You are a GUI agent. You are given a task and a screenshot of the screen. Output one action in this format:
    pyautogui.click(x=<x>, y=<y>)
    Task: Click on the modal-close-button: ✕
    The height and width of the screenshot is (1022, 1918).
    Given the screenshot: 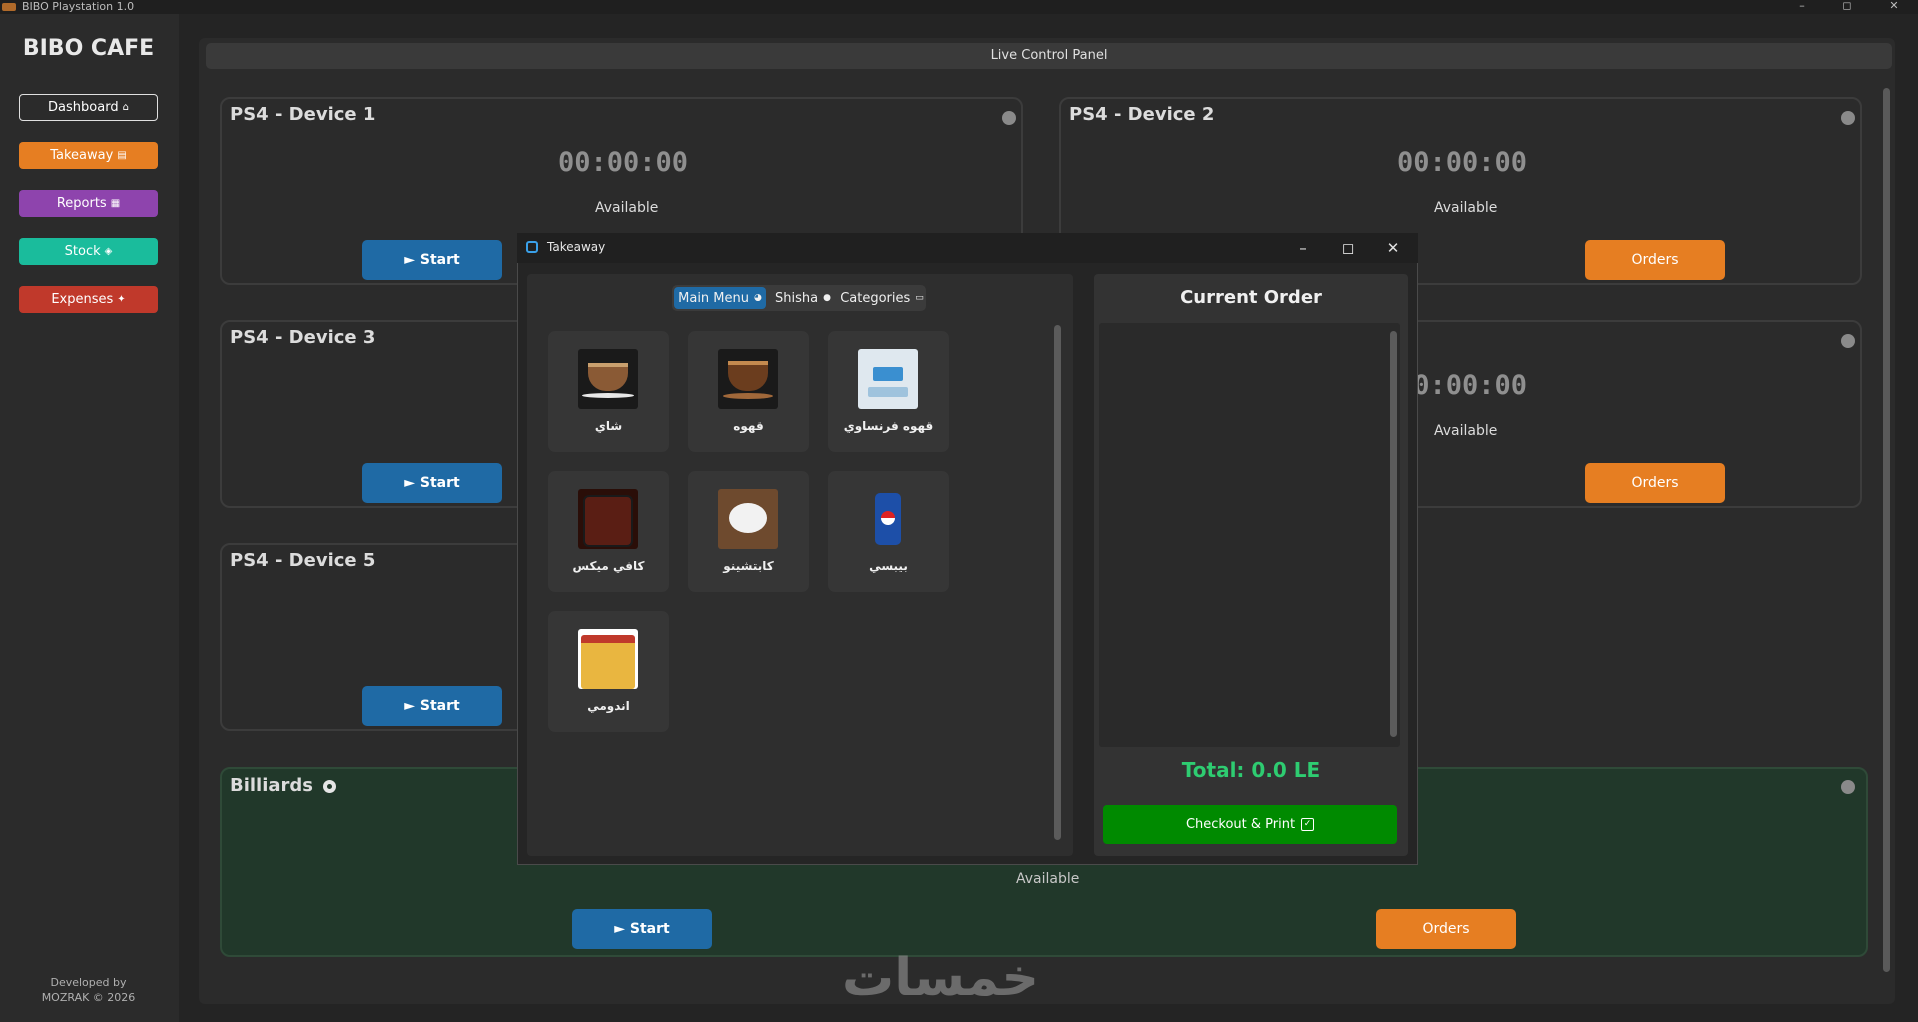 What is the action you would take?
    pyautogui.click(x=1393, y=248)
    